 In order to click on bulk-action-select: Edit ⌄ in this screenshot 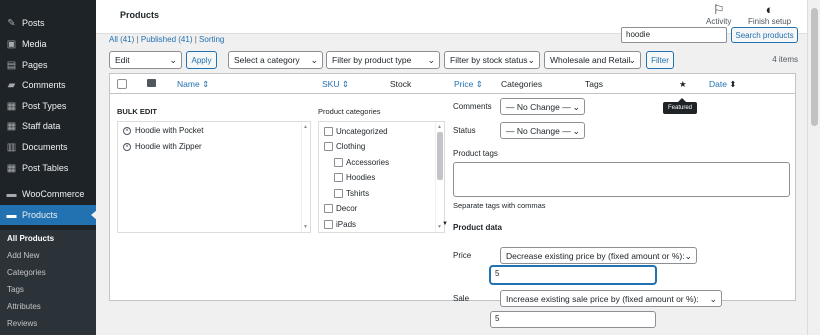, I will do `click(145, 60)`.